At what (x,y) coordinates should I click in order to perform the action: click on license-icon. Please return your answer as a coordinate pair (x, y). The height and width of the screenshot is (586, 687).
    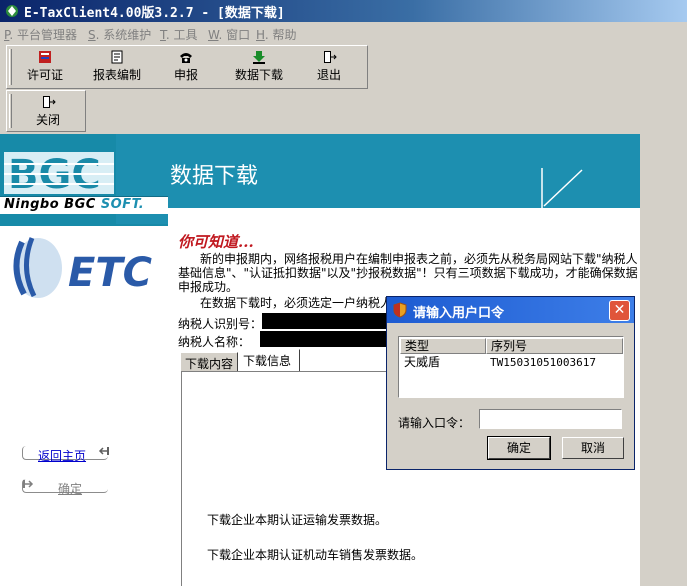
    Looking at the image, I should click on (45, 57).